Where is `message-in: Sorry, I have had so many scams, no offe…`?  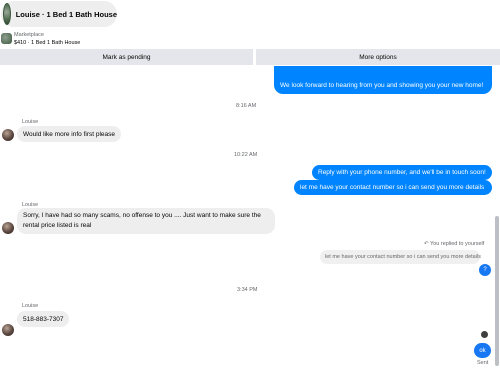
message-in: Sorry, I have had so many scams, no offe… is located at coordinates (146, 221).